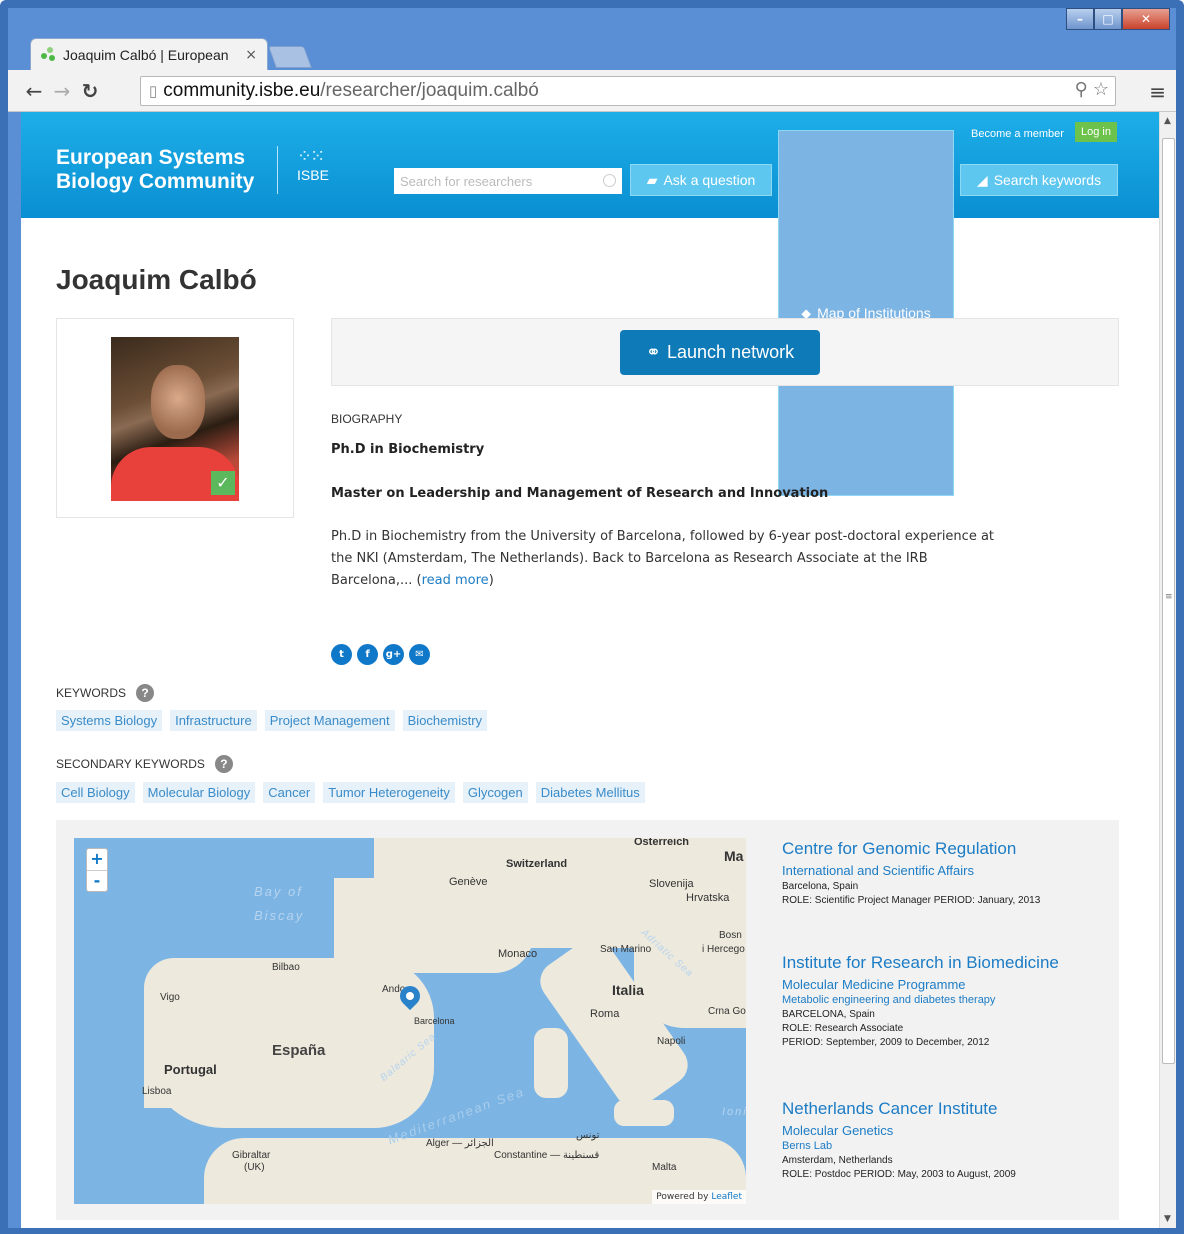 The height and width of the screenshot is (1234, 1184). I want to click on institution-dept: International and Scientific Affairs, so click(942, 870).